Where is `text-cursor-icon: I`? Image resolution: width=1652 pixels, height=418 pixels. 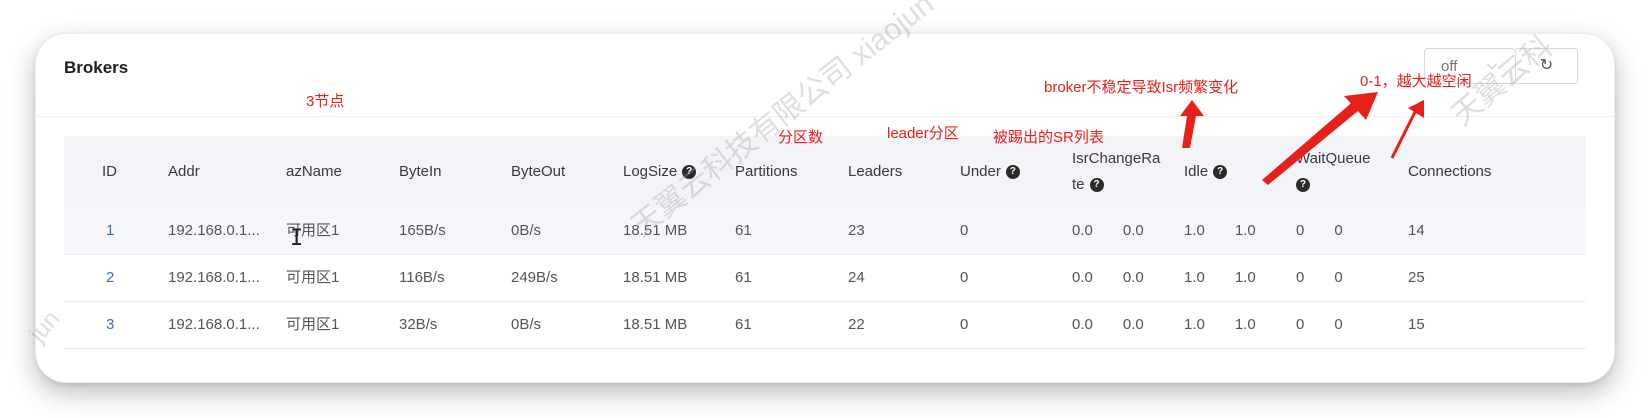
text-cursor-icon: I is located at coordinates (297, 238).